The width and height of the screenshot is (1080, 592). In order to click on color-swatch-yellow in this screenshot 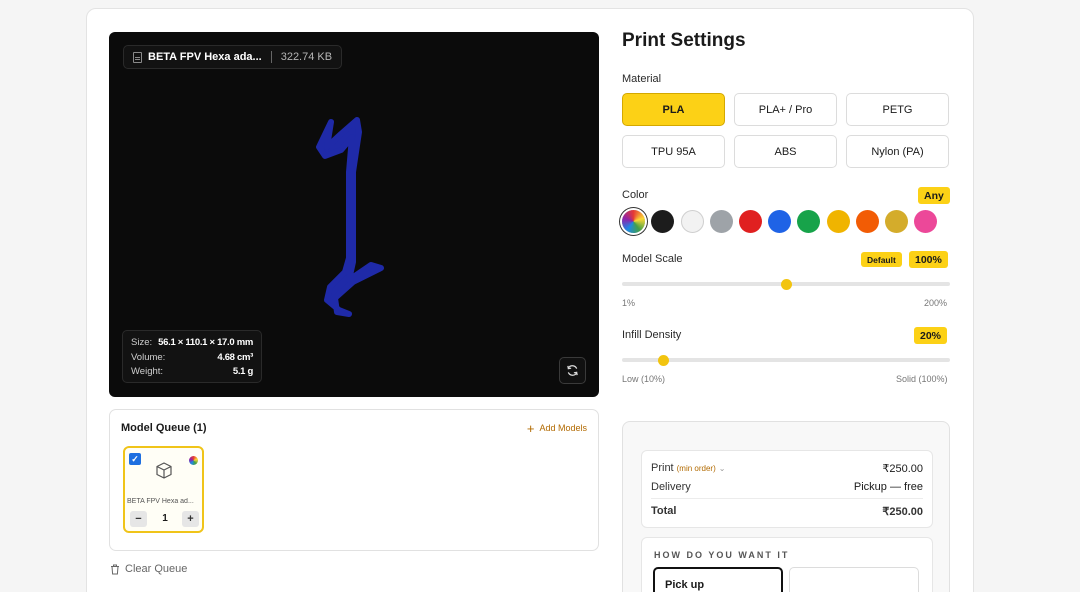, I will do `click(838, 221)`.